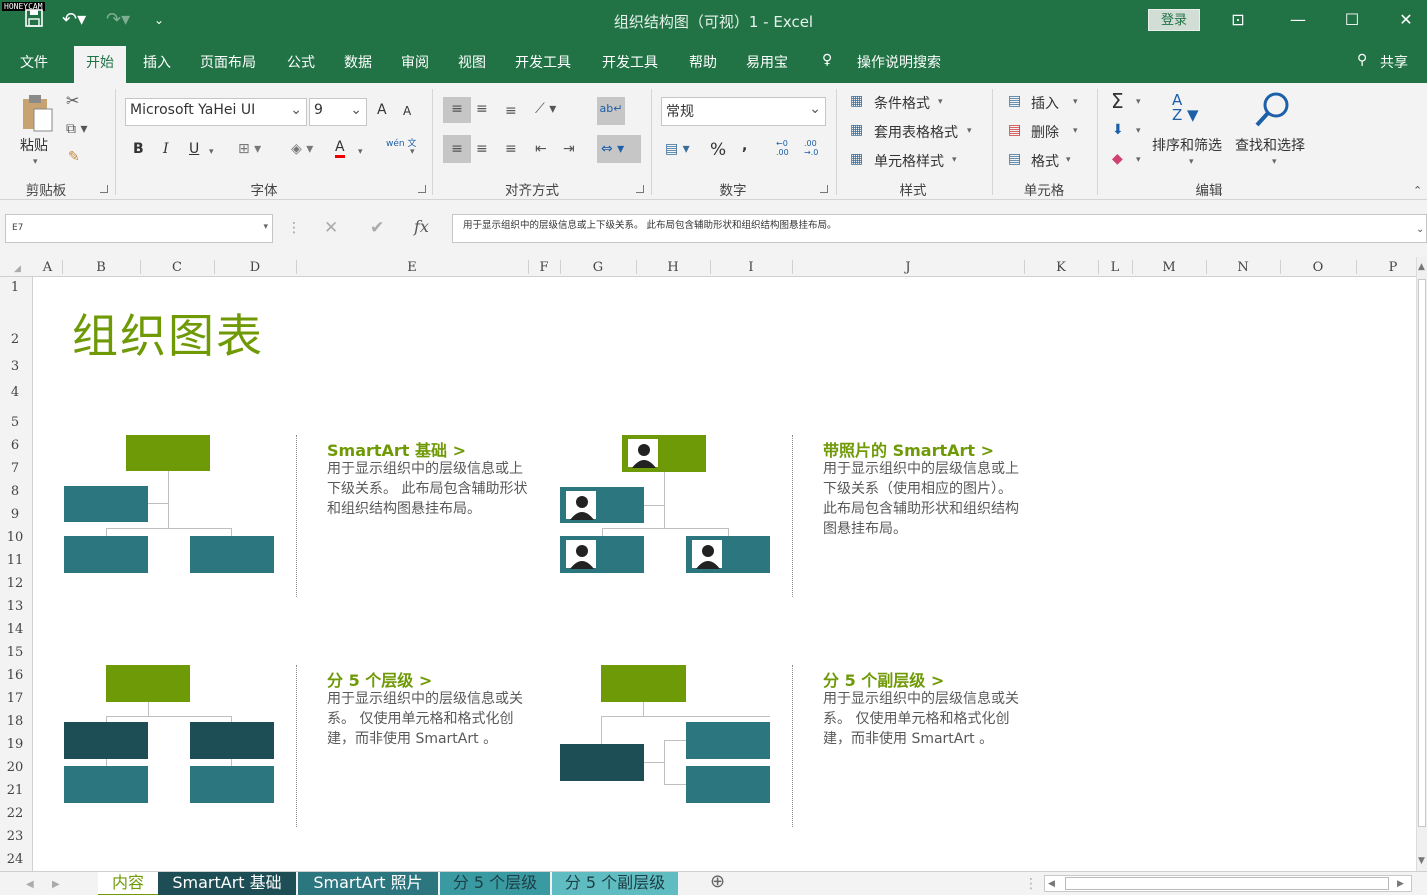  What do you see at coordinates (916, 132) in the screenshot?
I see `format-as-table-button: 套用表格格式` at bounding box center [916, 132].